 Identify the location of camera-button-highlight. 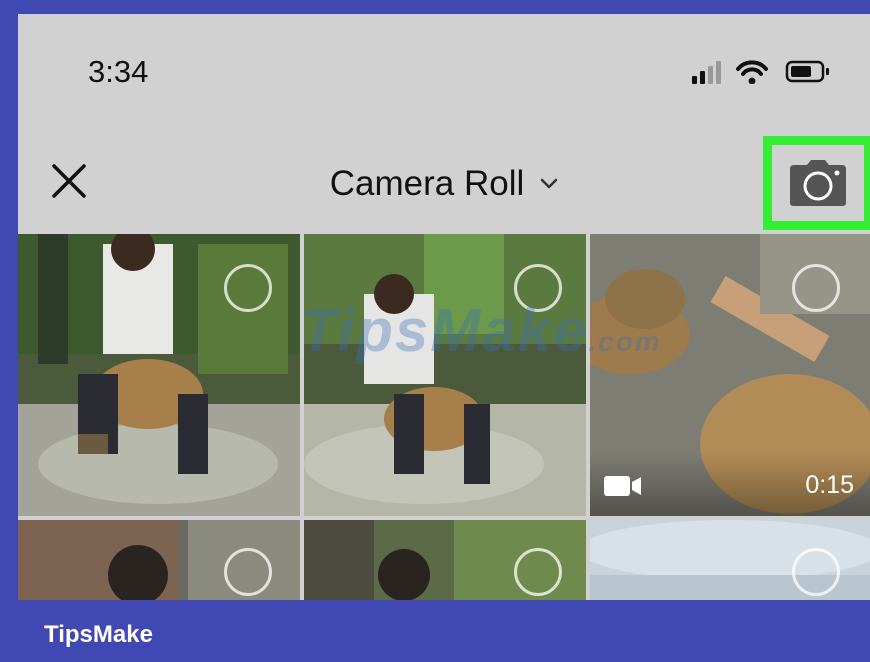
(816, 183).